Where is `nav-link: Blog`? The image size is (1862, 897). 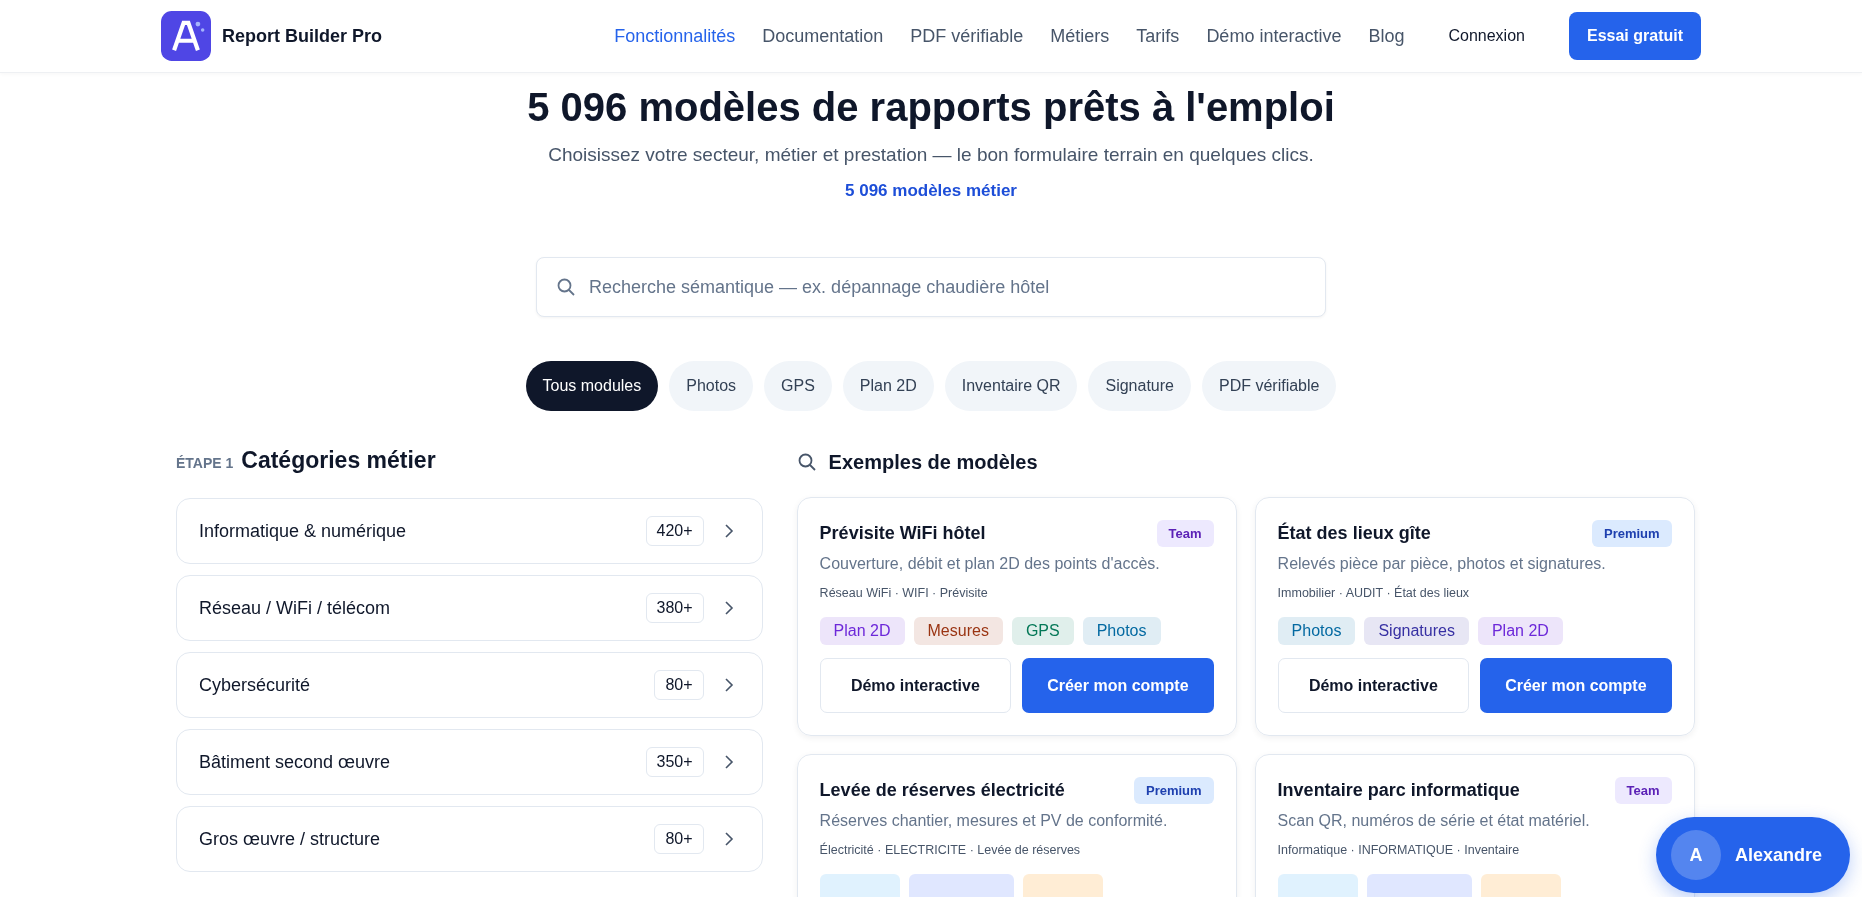 nav-link: Blog is located at coordinates (1386, 36).